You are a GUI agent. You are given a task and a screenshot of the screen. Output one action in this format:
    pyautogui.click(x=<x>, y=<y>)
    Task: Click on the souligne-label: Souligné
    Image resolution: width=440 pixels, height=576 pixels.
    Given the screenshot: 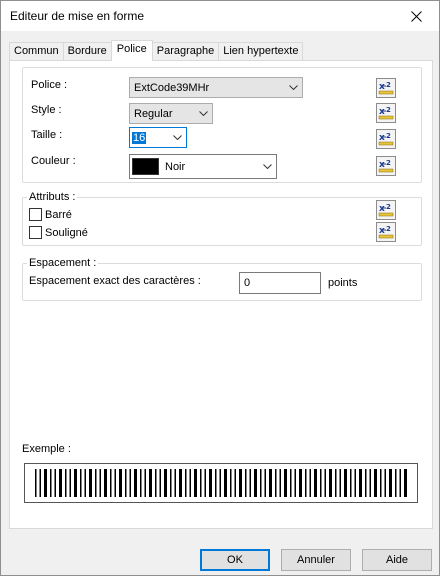 What is the action you would take?
    pyautogui.click(x=66, y=232)
    